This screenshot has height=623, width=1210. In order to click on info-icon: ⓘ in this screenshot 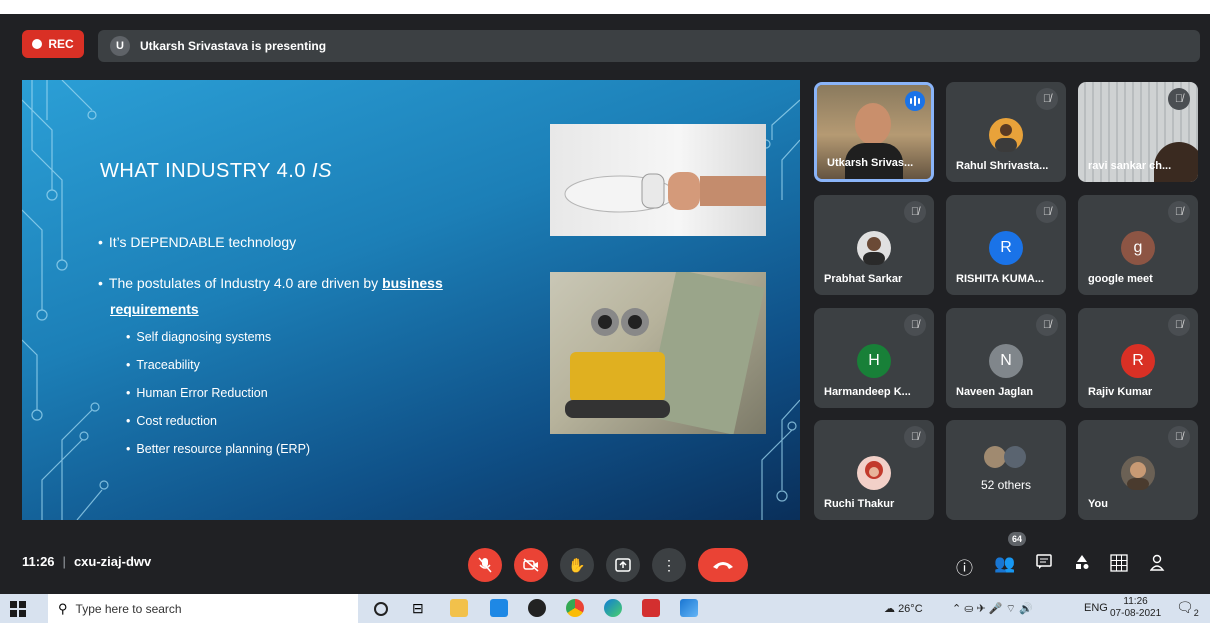, I will do `click(964, 568)`.